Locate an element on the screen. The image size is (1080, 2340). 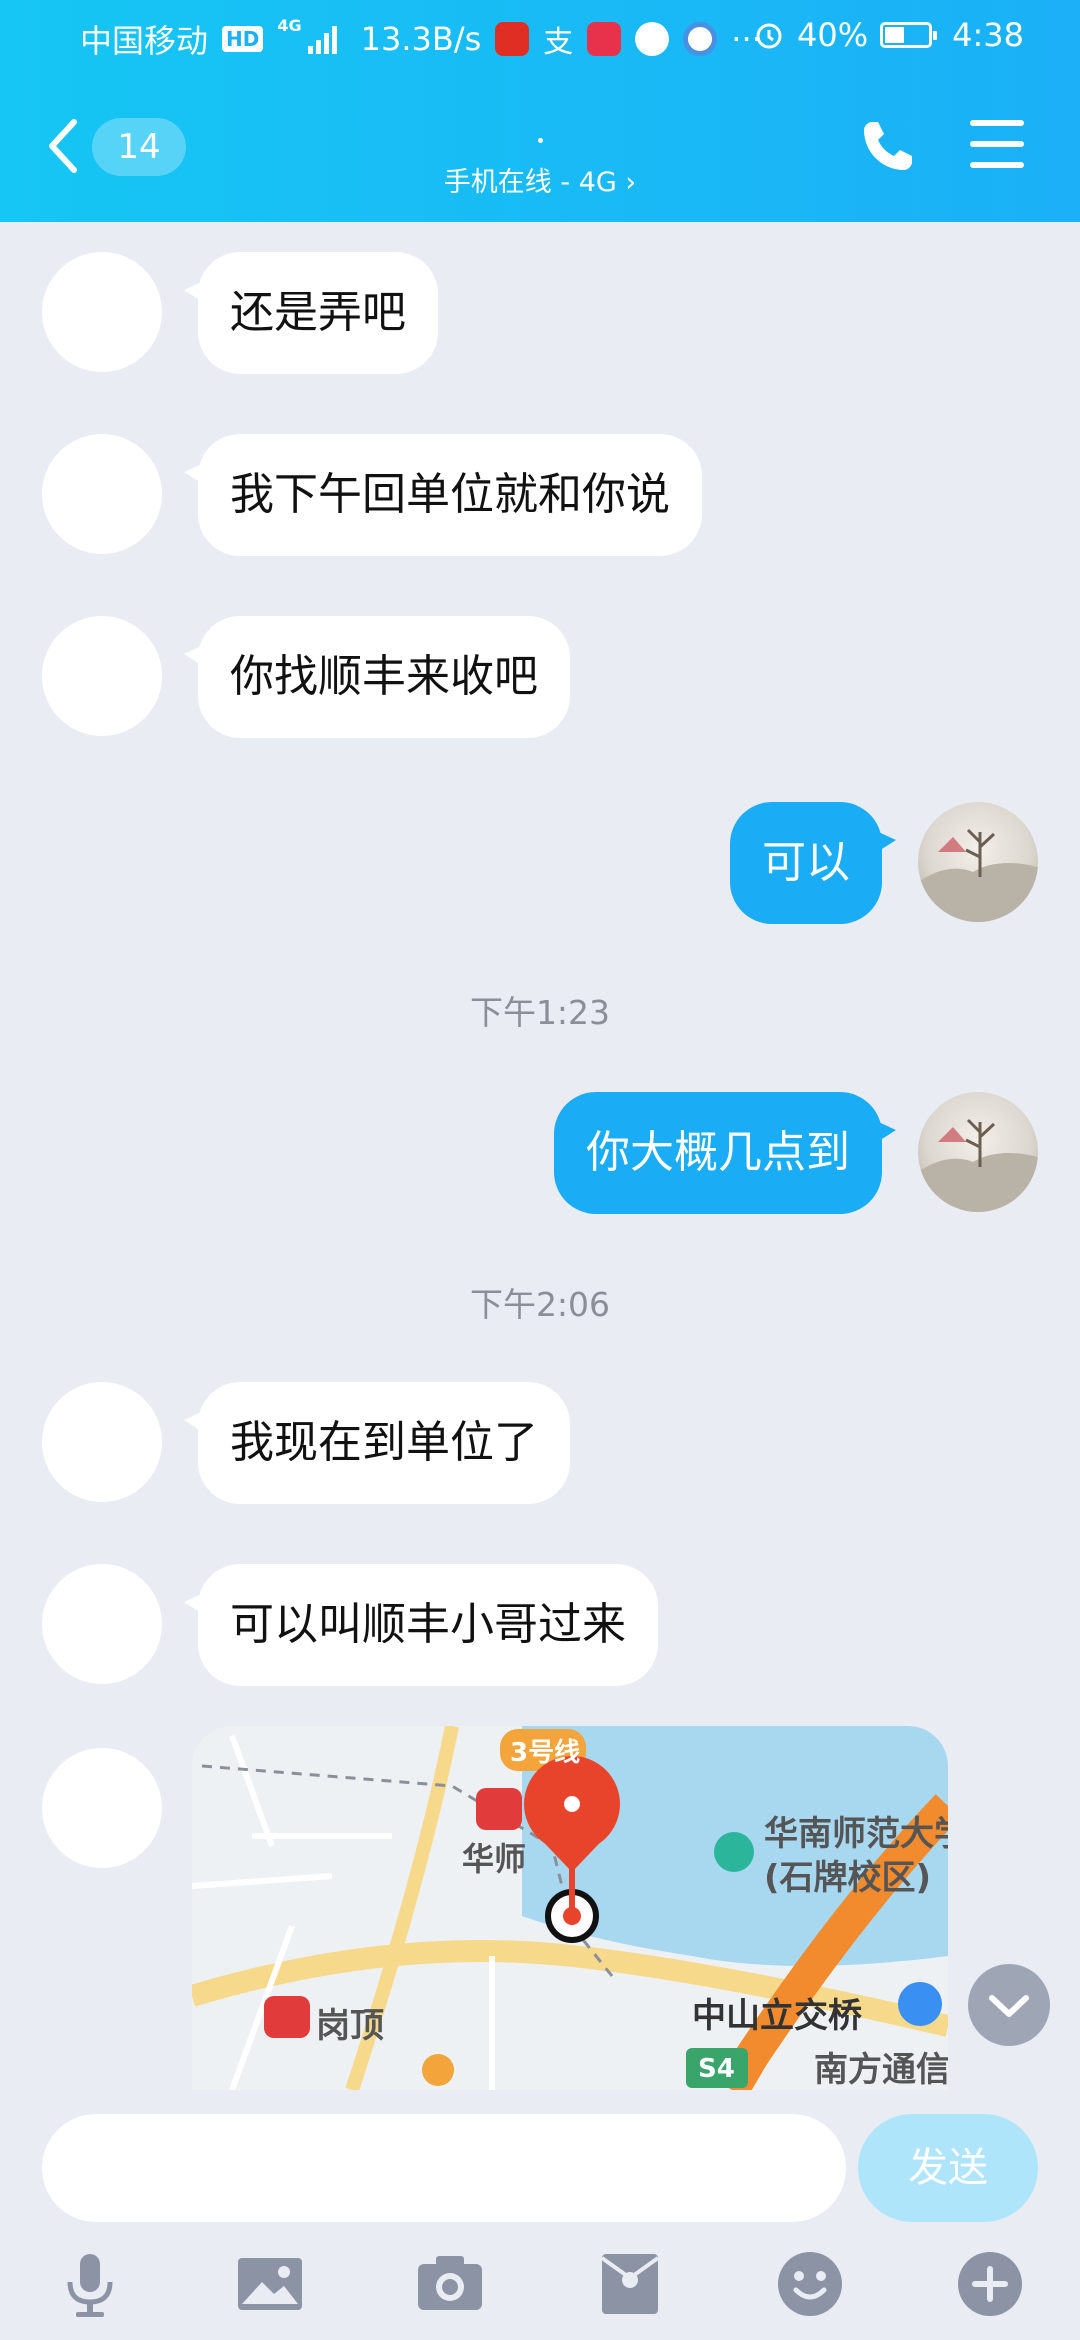
map-label-poi: 南方通信 is located at coordinates (881, 2070).